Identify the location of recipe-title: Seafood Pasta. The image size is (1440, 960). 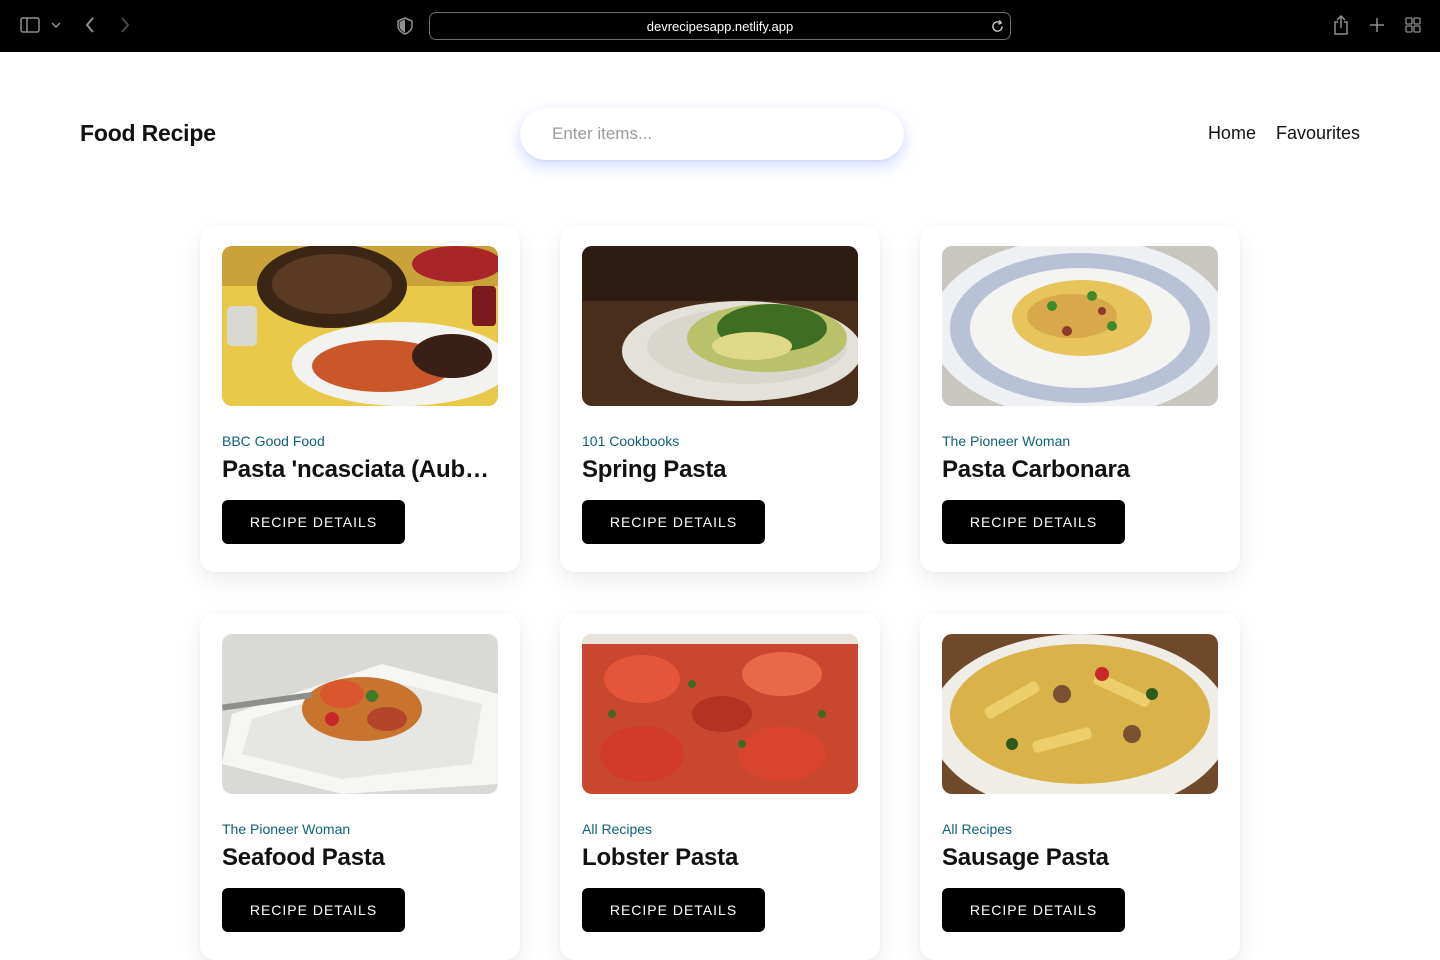
(303, 857).